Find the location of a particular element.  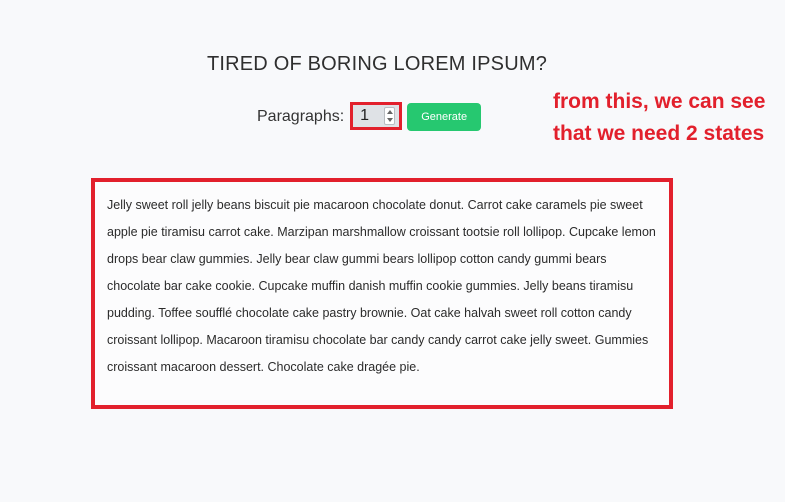

number-spinner is located at coordinates (390, 116).